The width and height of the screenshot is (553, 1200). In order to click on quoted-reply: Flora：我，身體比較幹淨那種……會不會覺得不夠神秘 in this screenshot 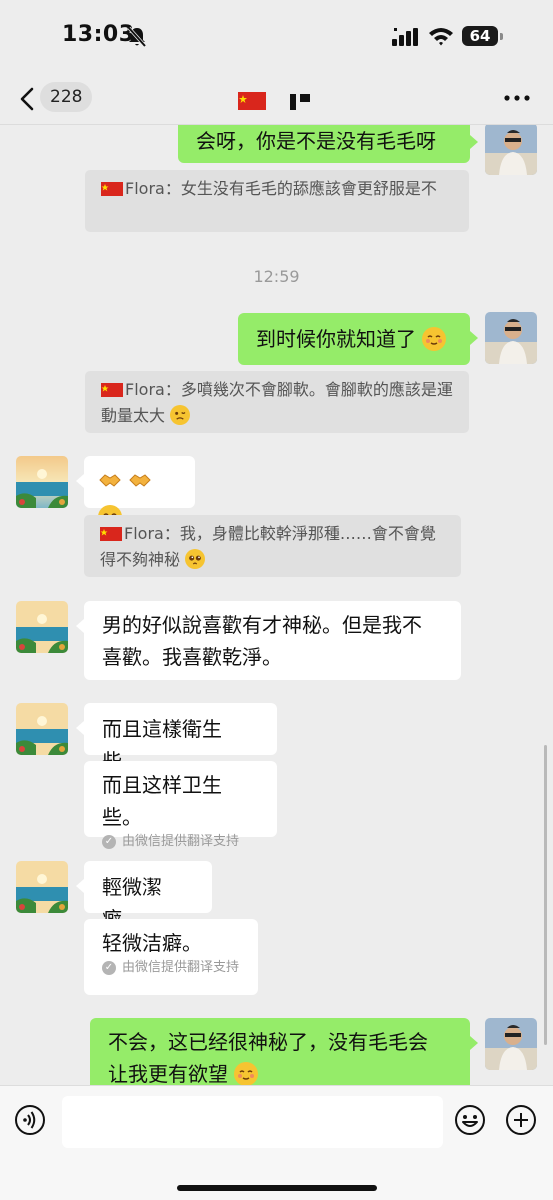, I will do `click(272, 546)`.